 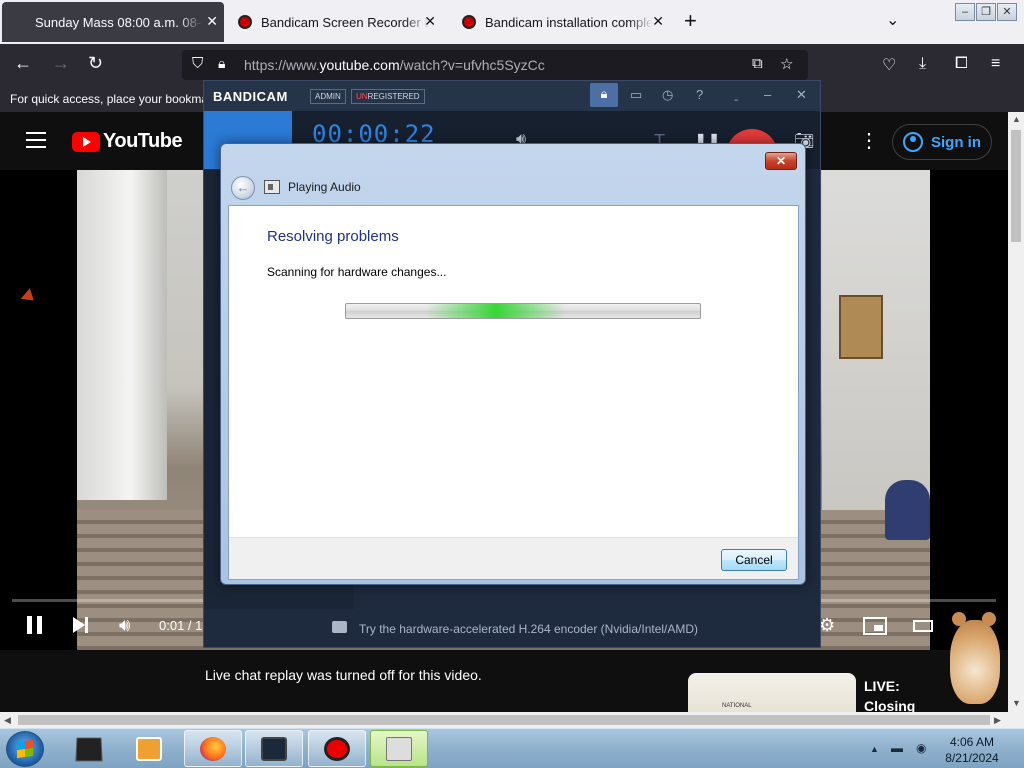 I want to click on scrollbar-corner, so click(x=1016, y=720).